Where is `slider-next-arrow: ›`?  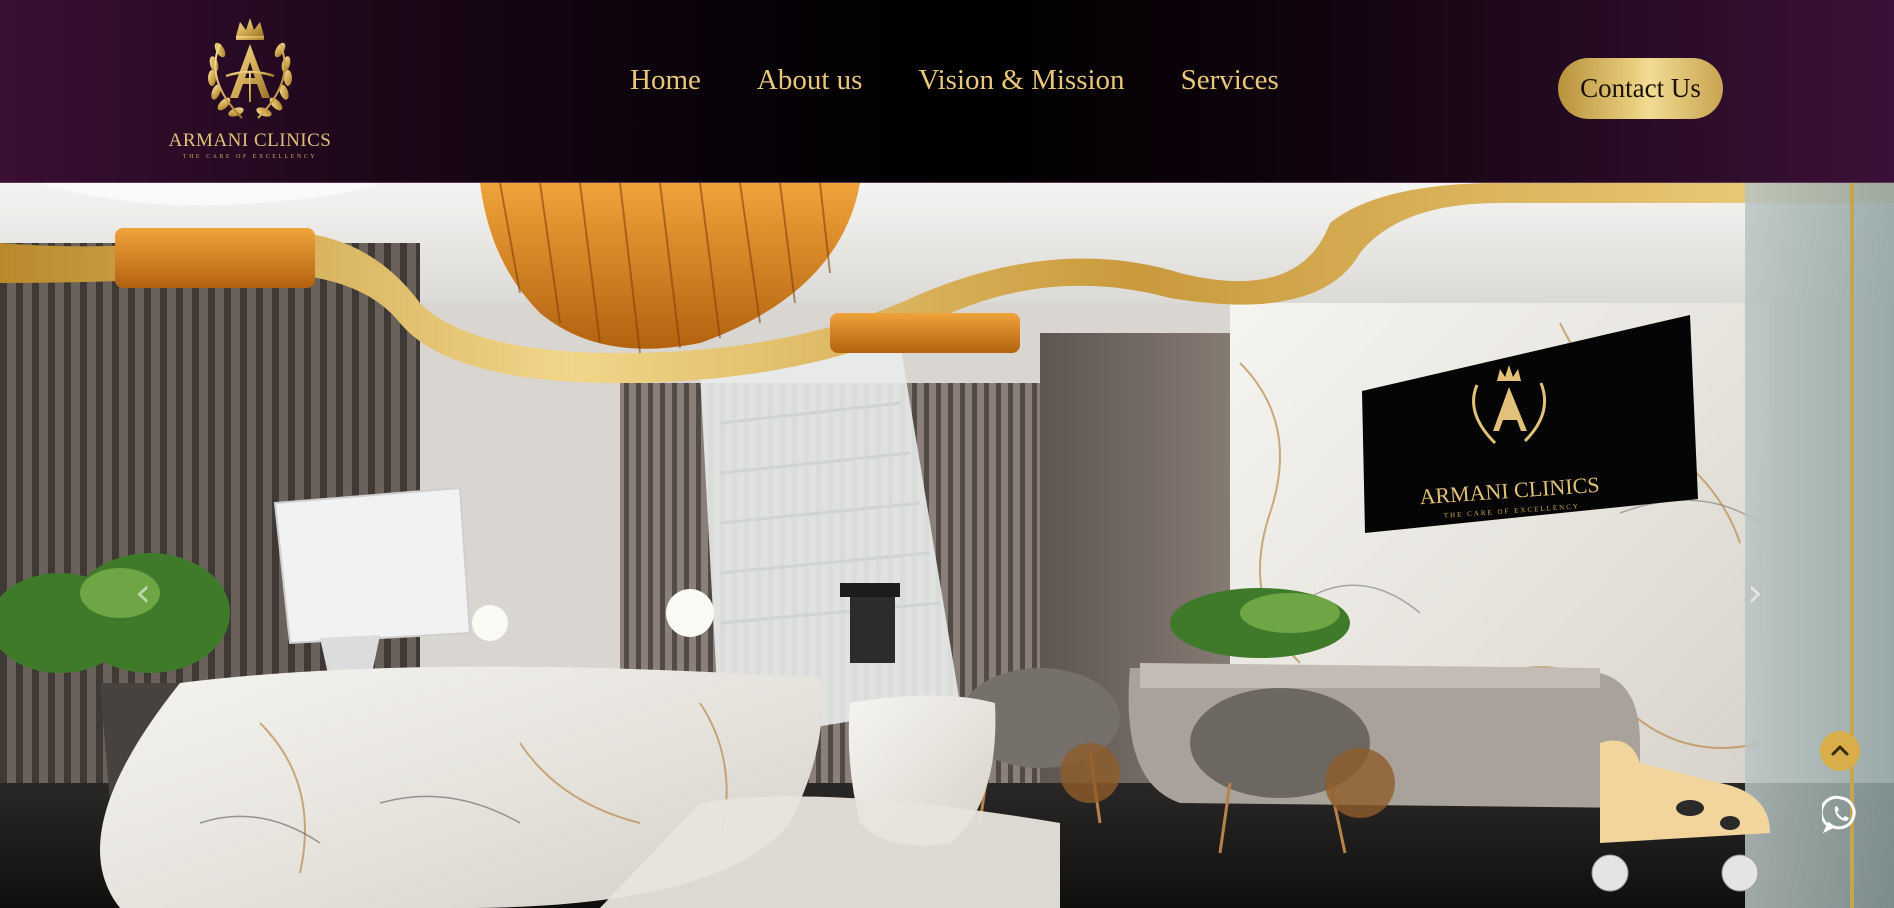 slider-next-arrow: › is located at coordinates (1755, 593).